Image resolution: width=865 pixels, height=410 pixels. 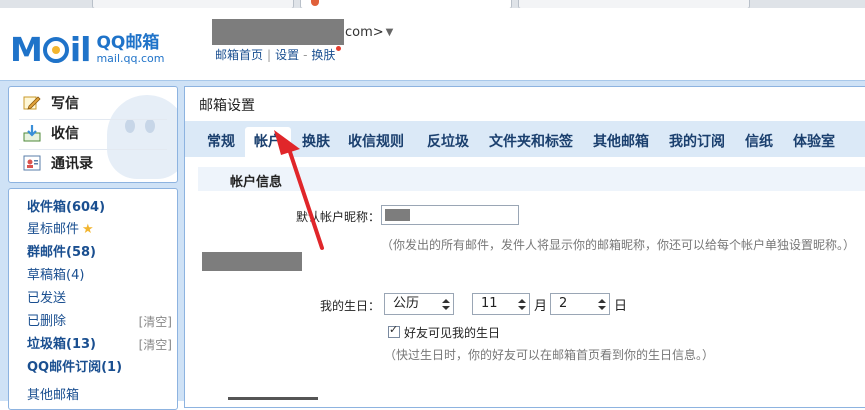 I want to click on inbox-download-icon, so click(x=32, y=133).